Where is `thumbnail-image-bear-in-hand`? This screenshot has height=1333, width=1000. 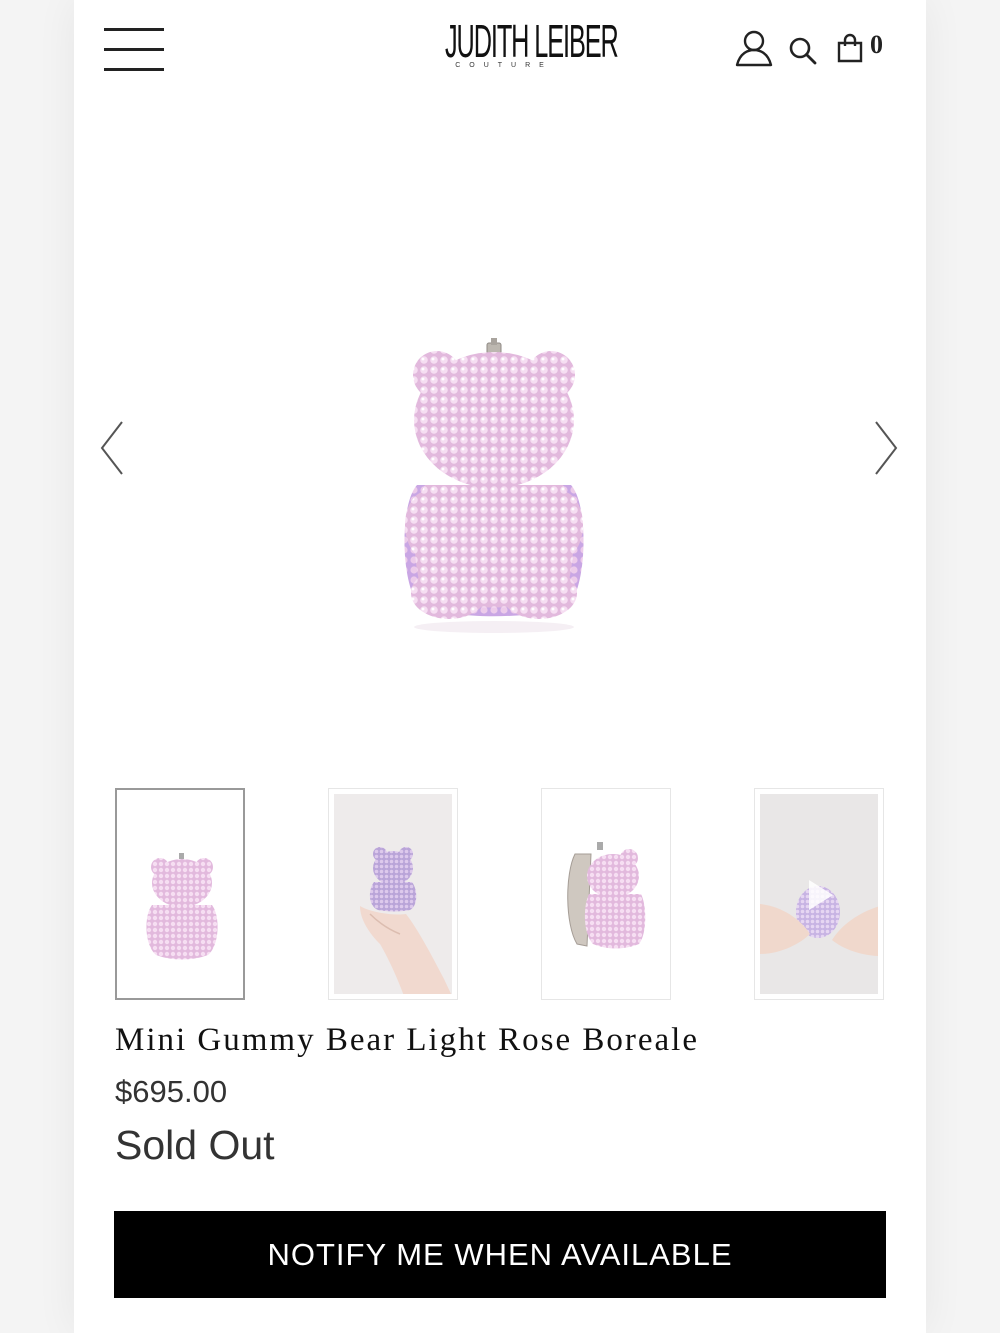 thumbnail-image-bear-in-hand is located at coordinates (393, 894).